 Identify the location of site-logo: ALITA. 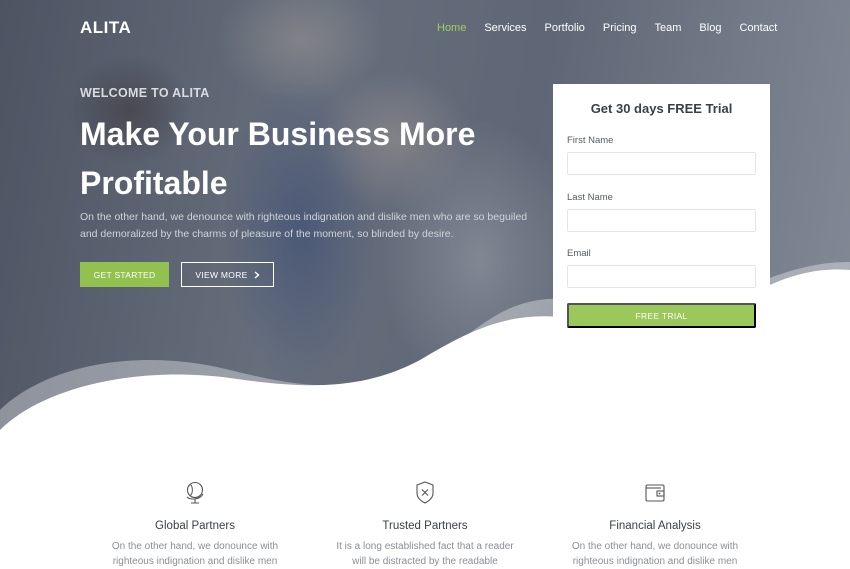
(105, 28).